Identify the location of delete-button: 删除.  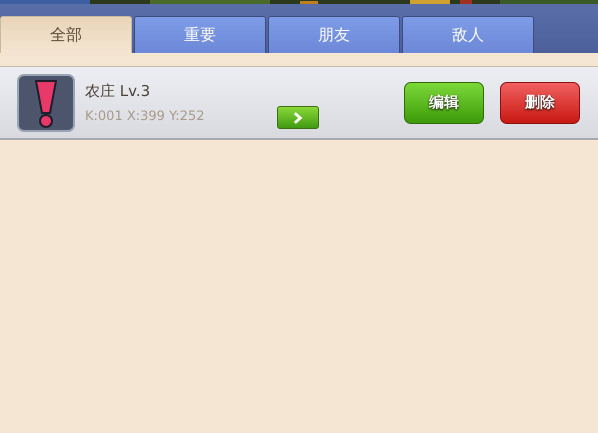
(540, 103).